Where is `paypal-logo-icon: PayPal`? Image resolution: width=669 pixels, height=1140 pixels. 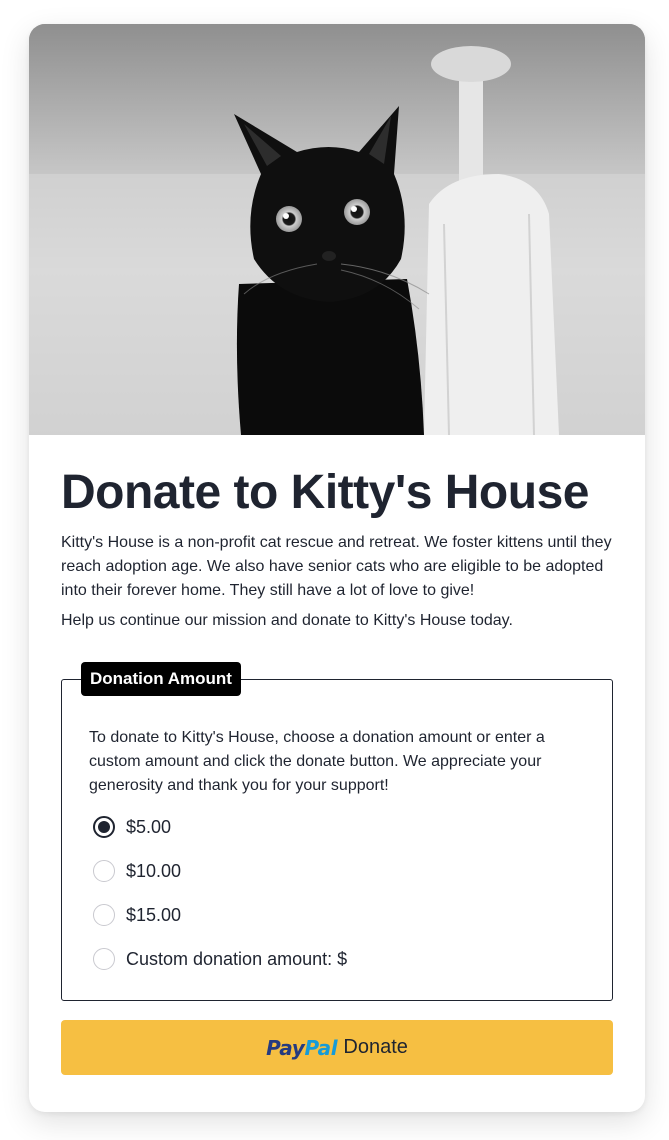 paypal-logo-icon: PayPal is located at coordinates (302, 1047).